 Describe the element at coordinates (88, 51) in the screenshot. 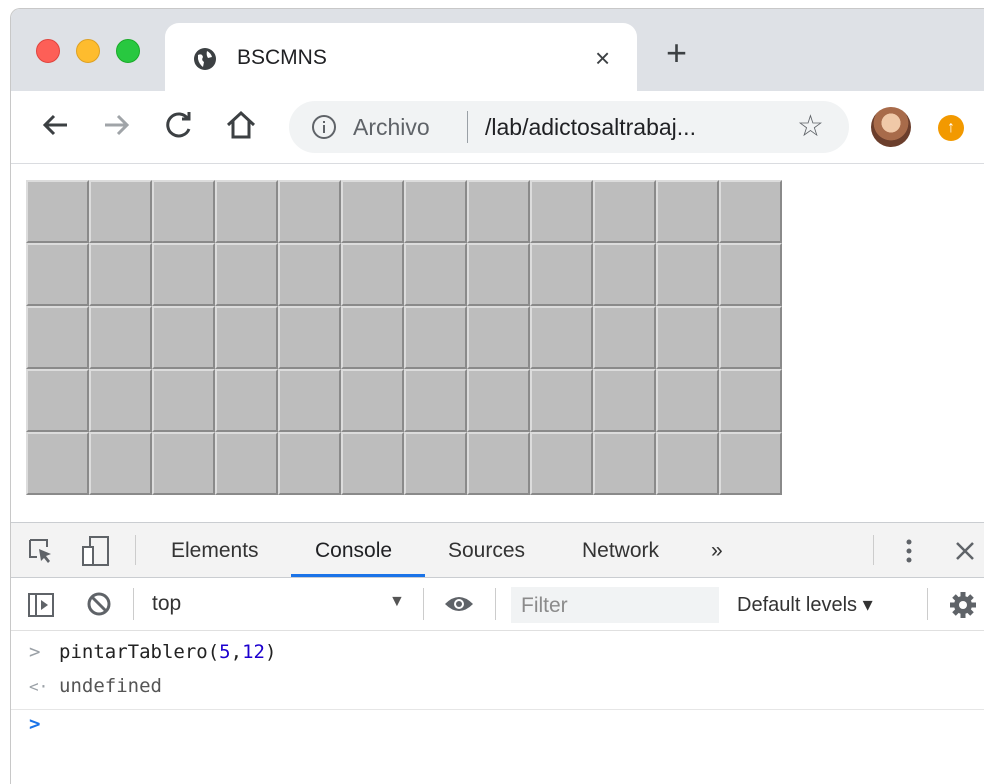

I see `minimize-window-button` at that location.